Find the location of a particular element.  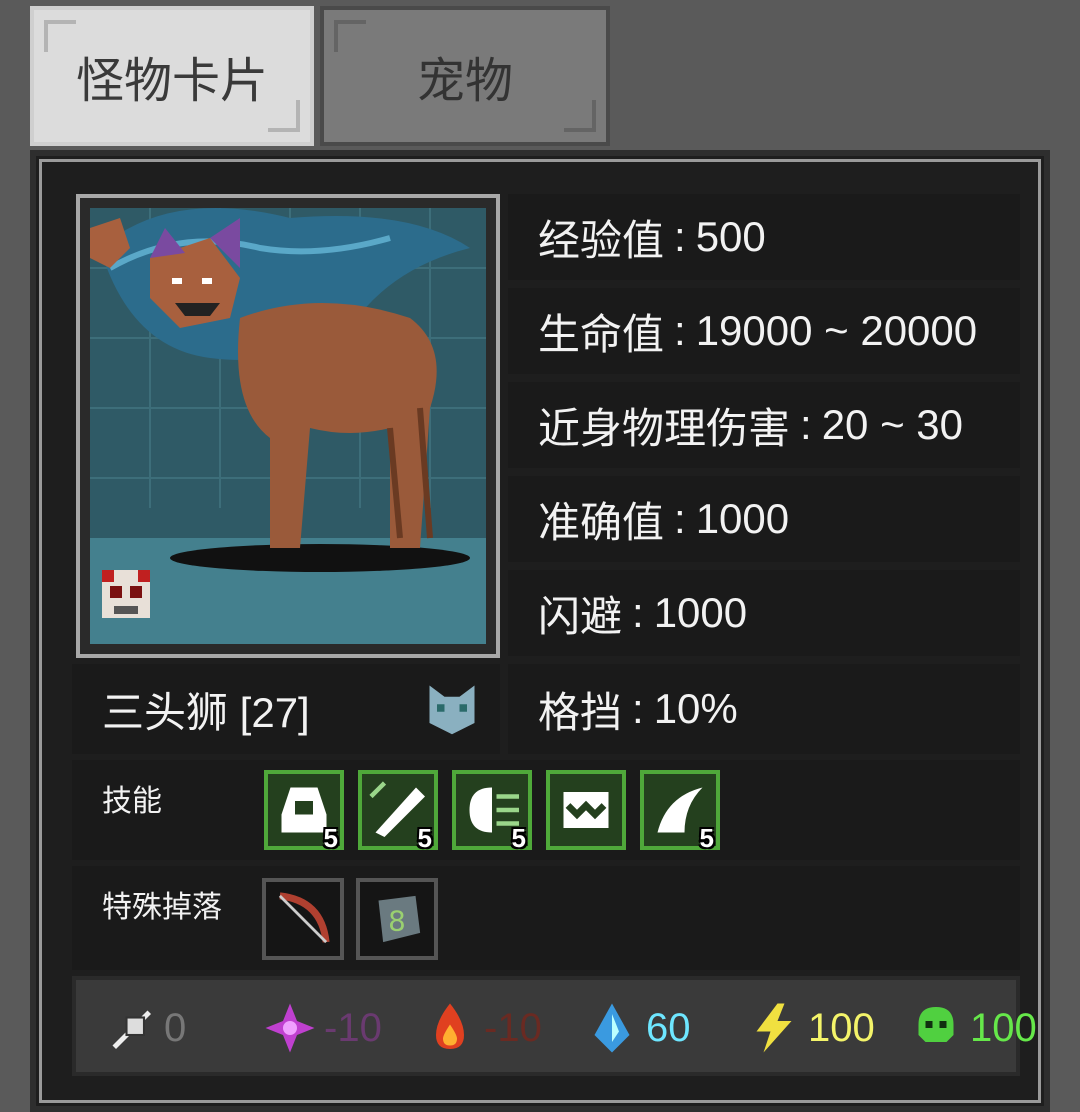

bow-icon is located at coordinates (304, 918).